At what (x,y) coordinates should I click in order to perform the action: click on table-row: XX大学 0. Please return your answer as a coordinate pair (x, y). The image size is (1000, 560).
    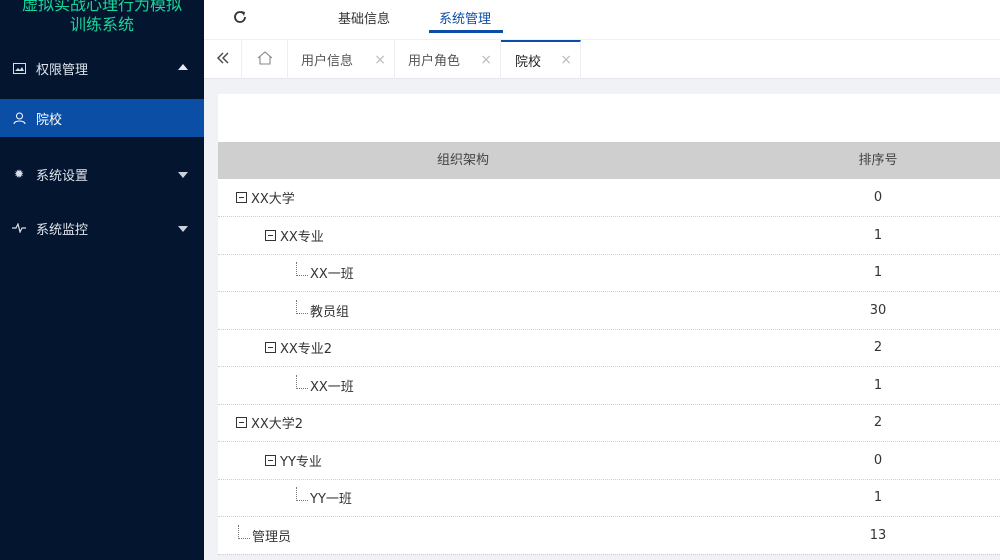
    Looking at the image, I should click on (609, 198).